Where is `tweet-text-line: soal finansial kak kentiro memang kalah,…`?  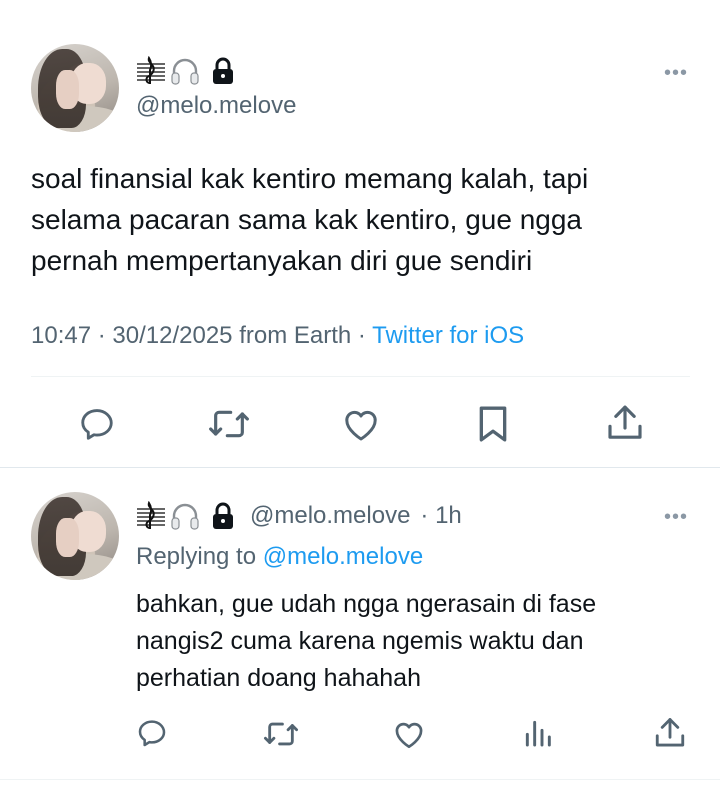 tweet-text-line: soal finansial kak kentiro memang kalah,… is located at coordinates (310, 178).